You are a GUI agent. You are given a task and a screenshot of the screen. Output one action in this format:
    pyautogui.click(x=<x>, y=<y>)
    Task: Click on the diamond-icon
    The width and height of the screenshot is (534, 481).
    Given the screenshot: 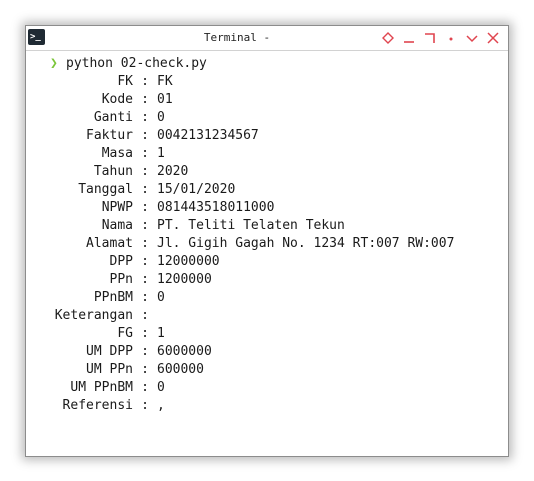 What is the action you would take?
    pyautogui.click(x=388, y=38)
    